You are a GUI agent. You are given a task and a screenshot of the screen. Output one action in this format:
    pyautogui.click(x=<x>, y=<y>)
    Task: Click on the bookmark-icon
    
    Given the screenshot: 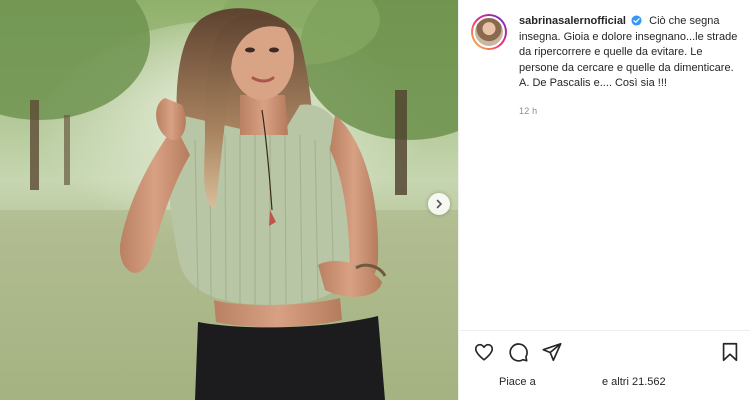 What is the action you would take?
    pyautogui.click(x=730, y=352)
    